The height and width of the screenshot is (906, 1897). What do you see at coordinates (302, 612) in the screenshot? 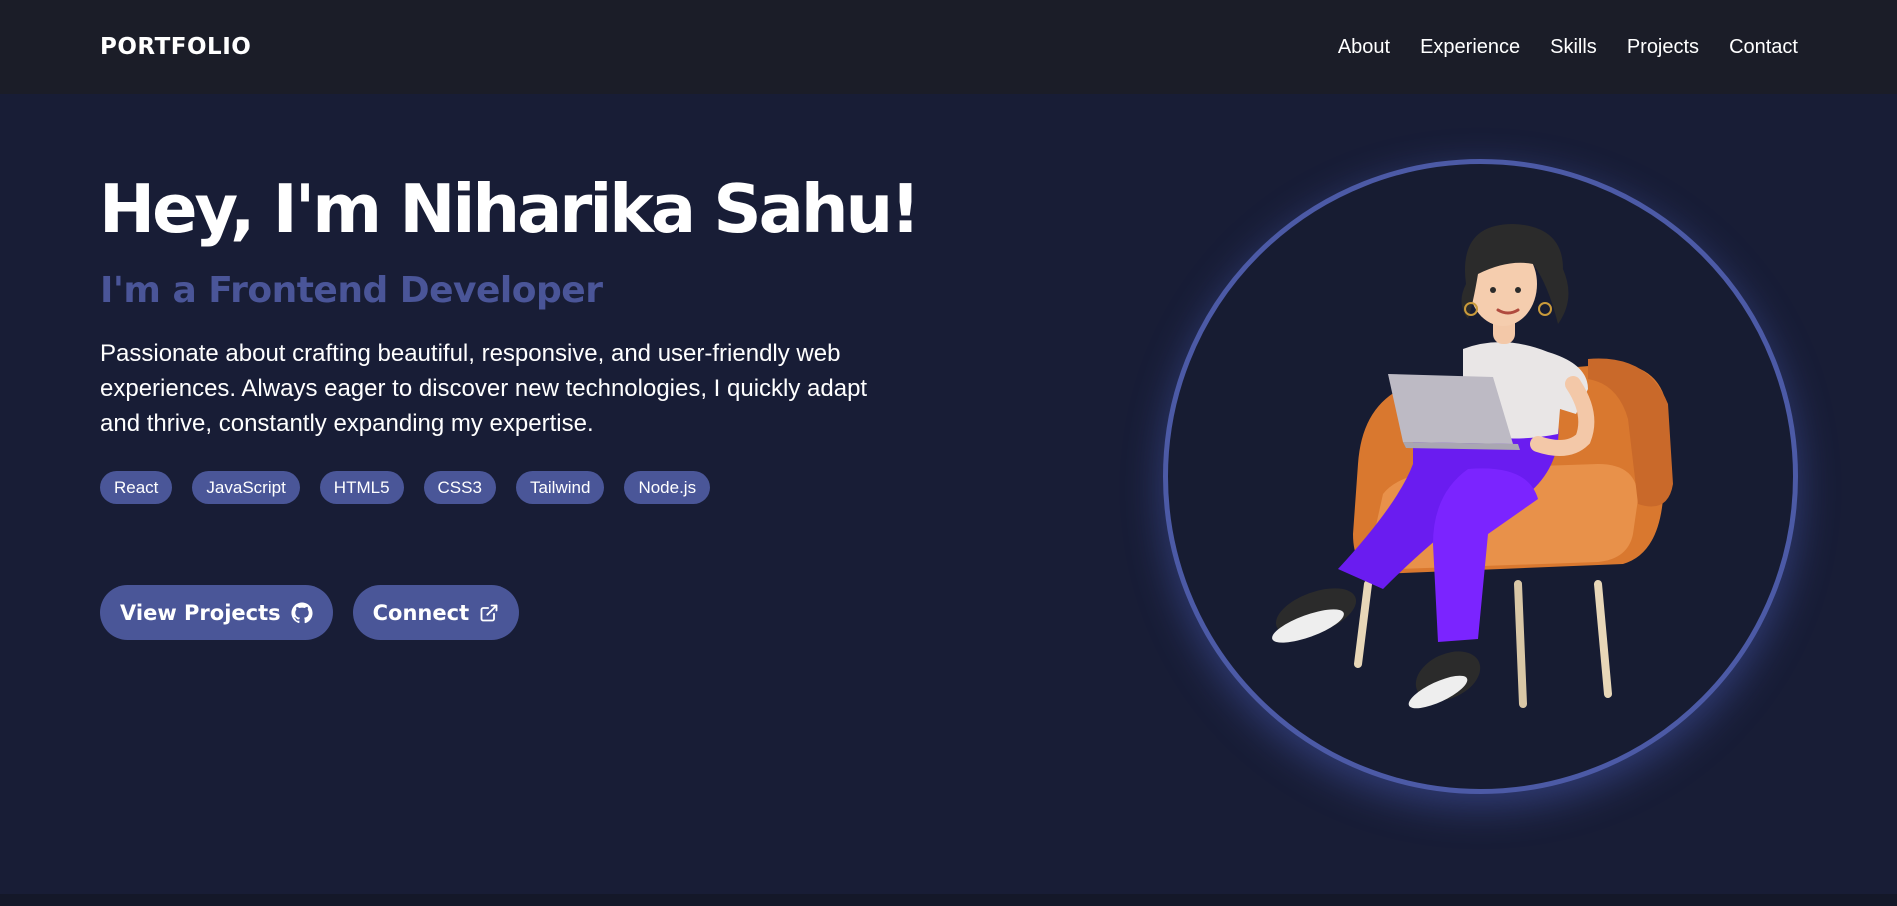
I see `github-icon` at bounding box center [302, 612].